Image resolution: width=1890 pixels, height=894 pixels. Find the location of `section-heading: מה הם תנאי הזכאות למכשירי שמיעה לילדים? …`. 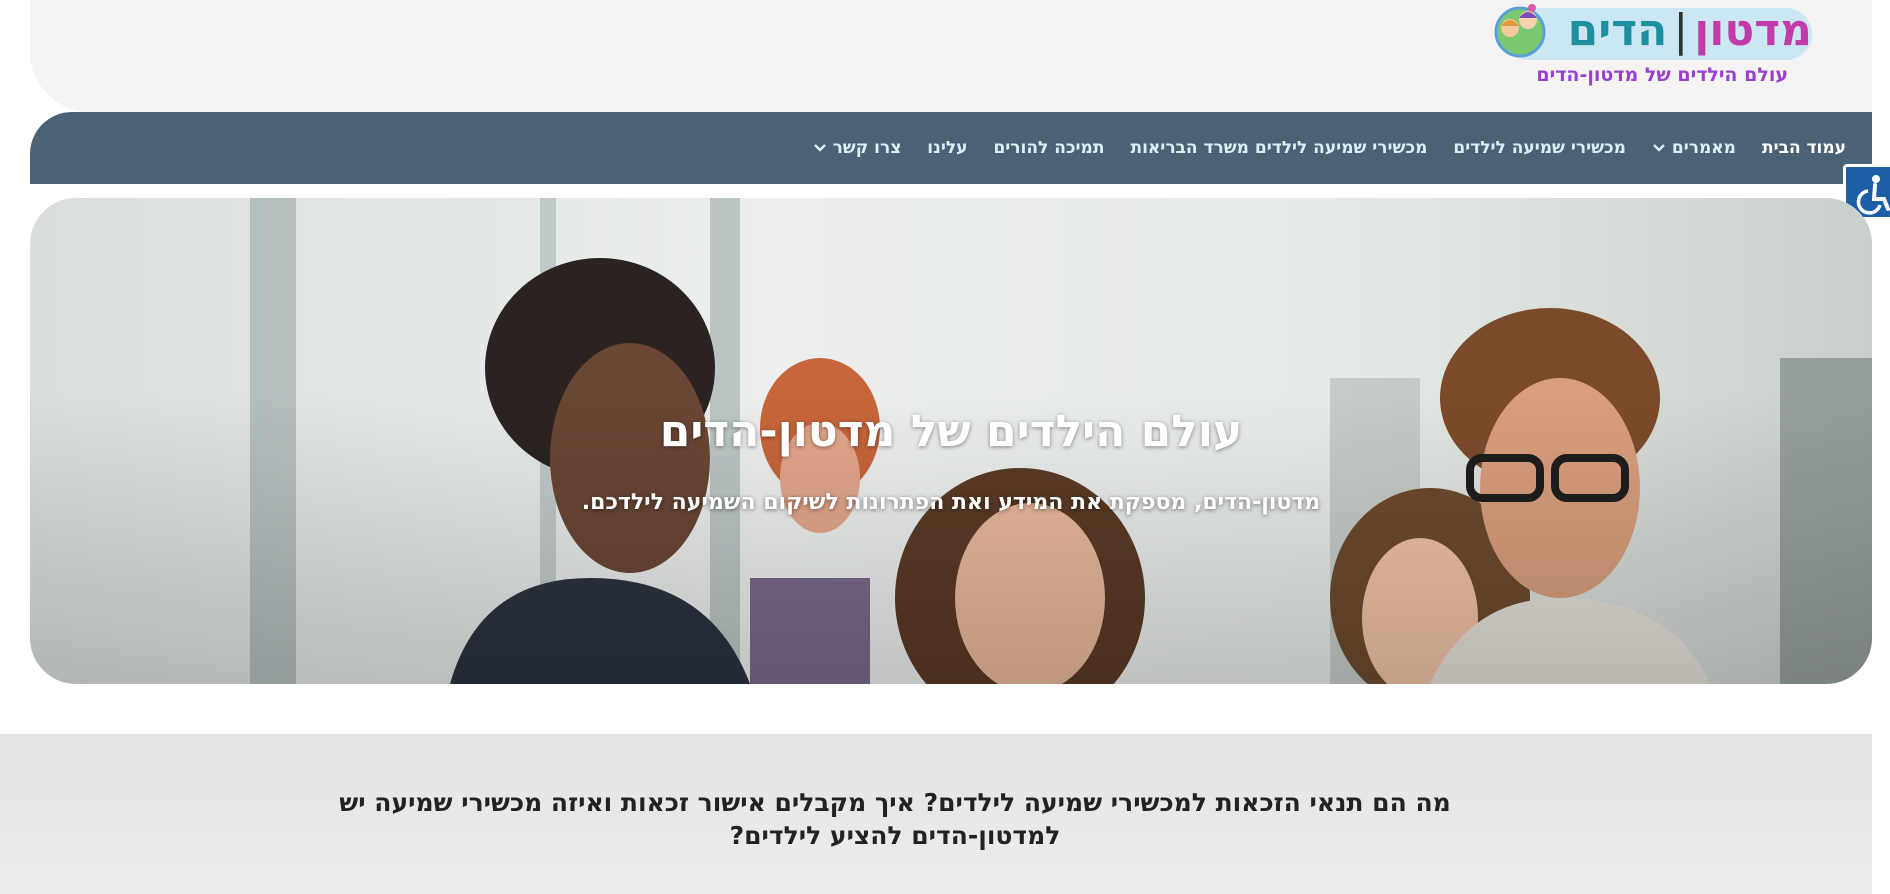

section-heading: מה הם תנאי הזכאות למכשירי שמיעה לילדים? … is located at coordinates (895, 819).